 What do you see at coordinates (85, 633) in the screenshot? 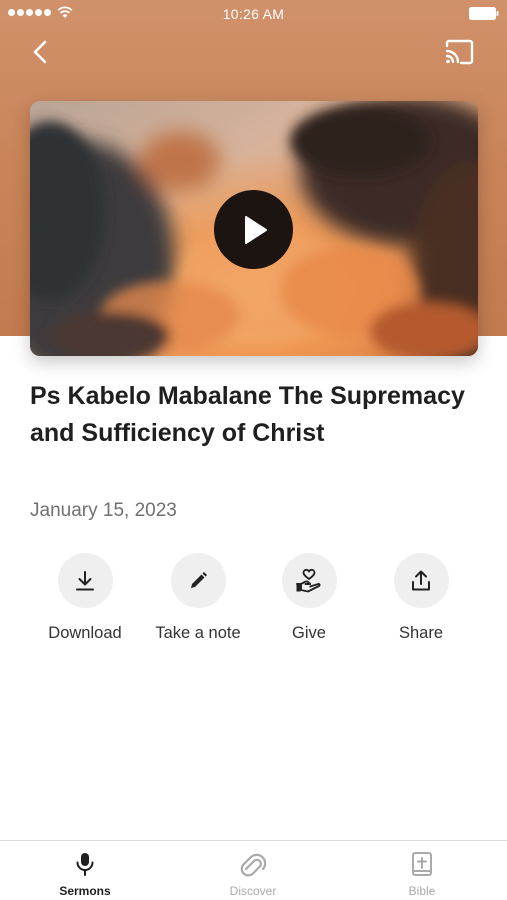
I see `download-label: Download` at bounding box center [85, 633].